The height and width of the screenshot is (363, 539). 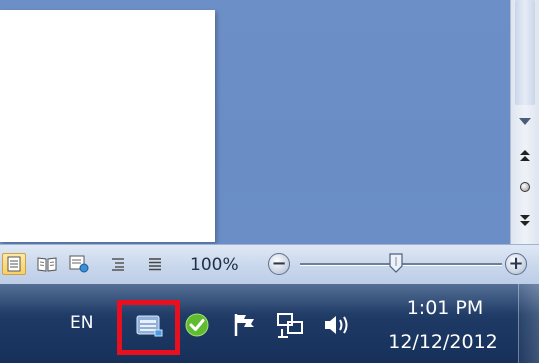 I want to click on web-layout-icon, so click(x=79, y=264).